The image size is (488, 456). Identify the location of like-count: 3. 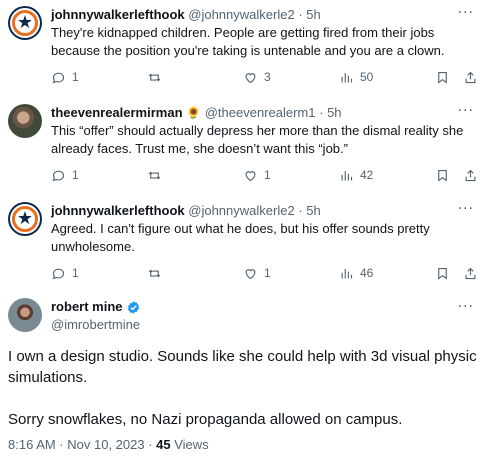
(267, 77).